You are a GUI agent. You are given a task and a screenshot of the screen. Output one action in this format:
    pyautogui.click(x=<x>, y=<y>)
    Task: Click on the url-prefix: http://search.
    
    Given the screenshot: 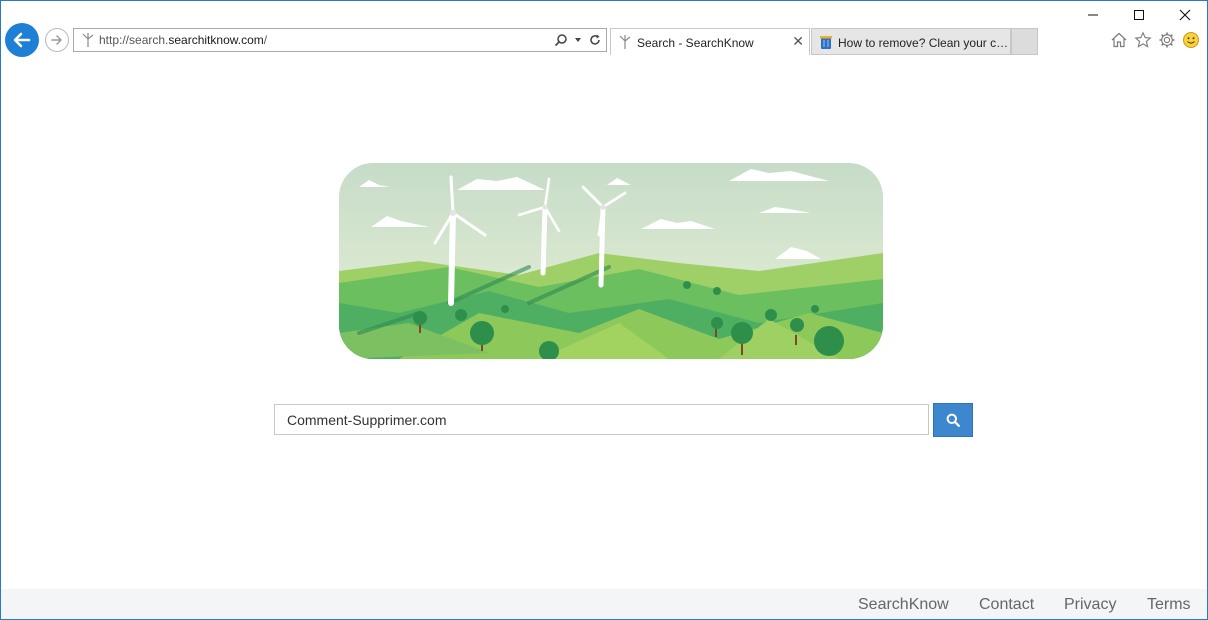 What is the action you would take?
    pyautogui.click(x=134, y=40)
    